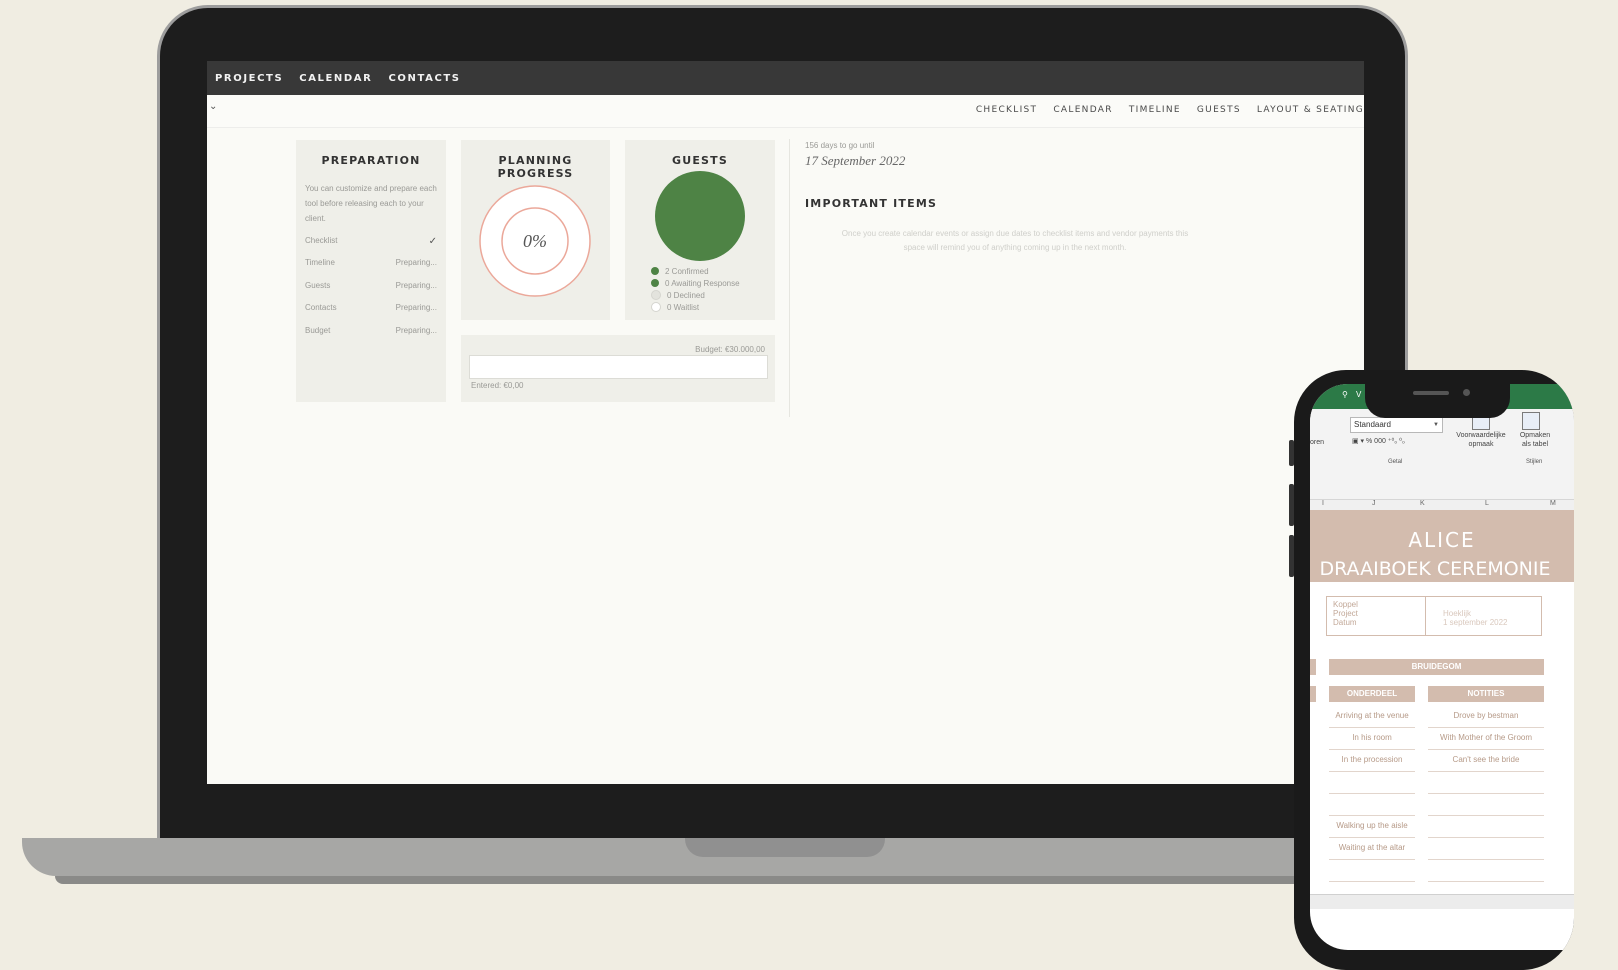 This screenshot has height=970, width=1618. What do you see at coordinates (1310, 110) in the screenshot?
I see `tab-layout-seating: LAYOUT & SEATING` at bounding box center [1310, 110].